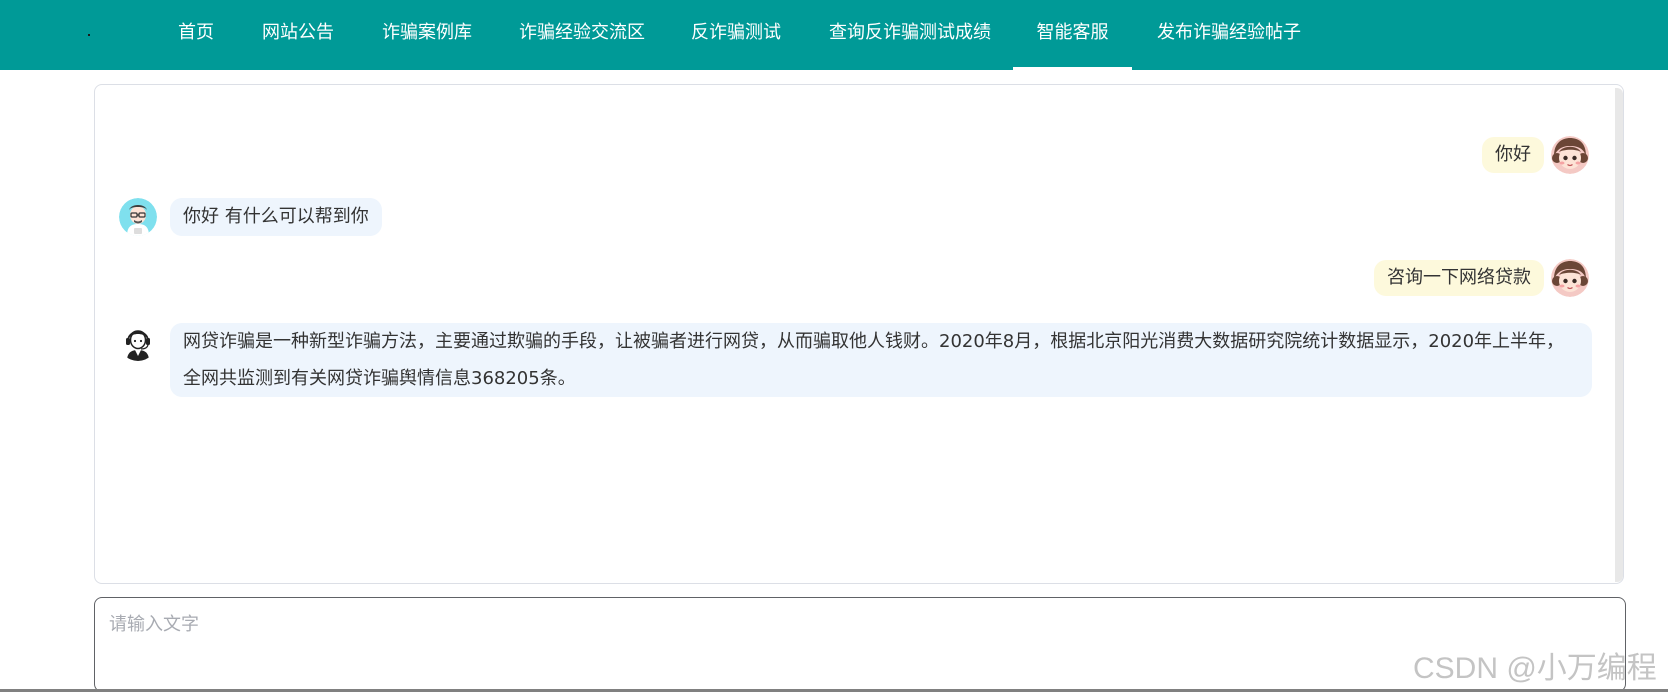  What do you see at coordinates (910, 35) in the screenshot?
I see `nav-test-scores: 查询反诈骗测试成绩` at bounding box center [910, 35].